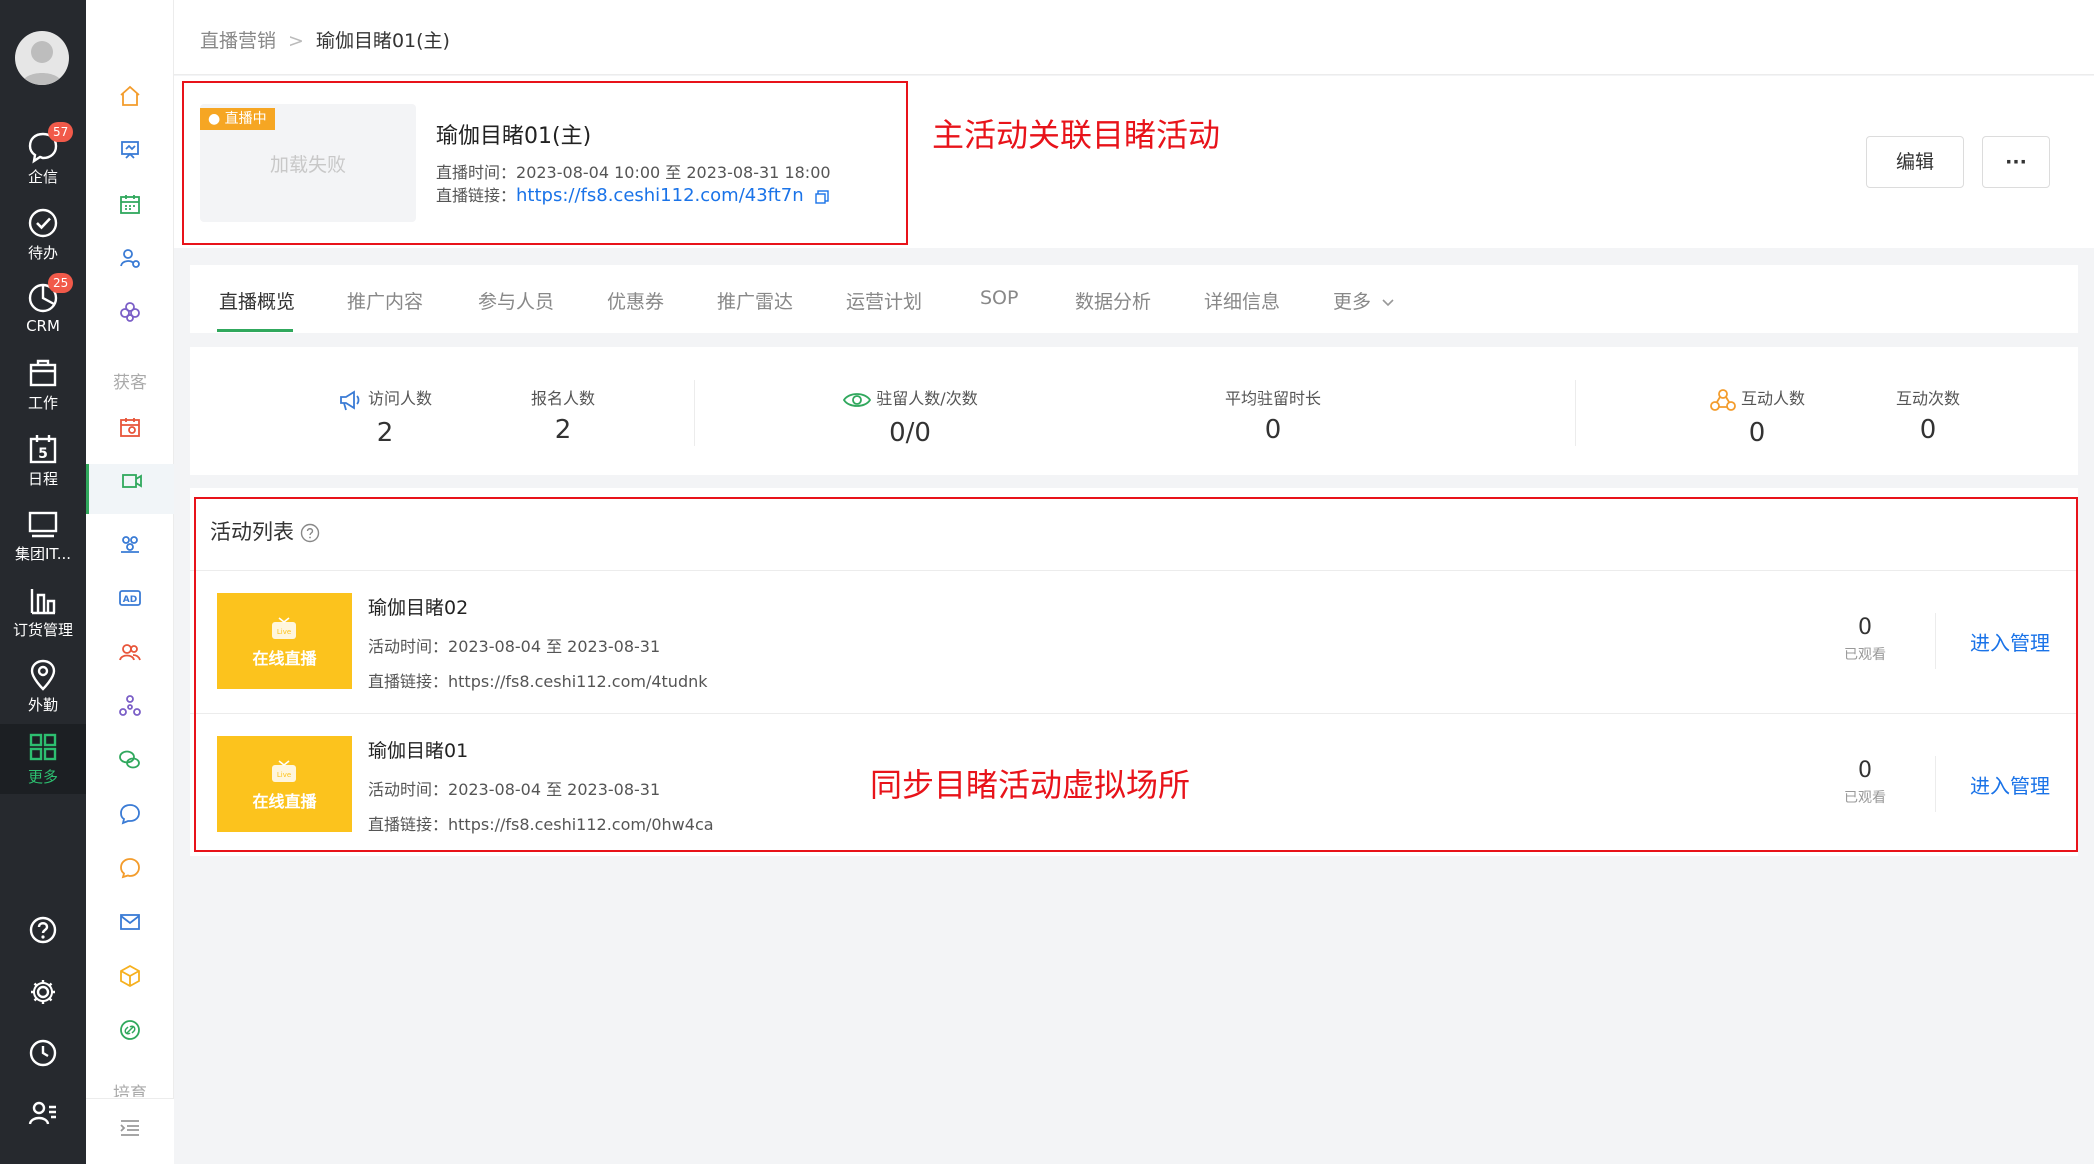  Describe the element at coordinates (130, 976) in the screenshot. I see `cube-icon` at that location.